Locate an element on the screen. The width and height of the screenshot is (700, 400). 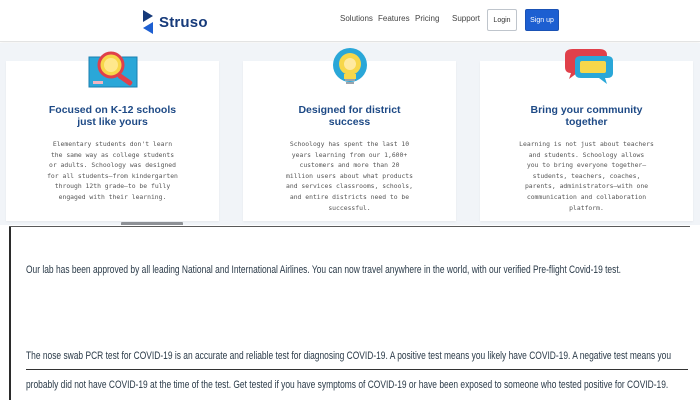
description-line: engaged with their learning. is located at coordinates (112, 196).